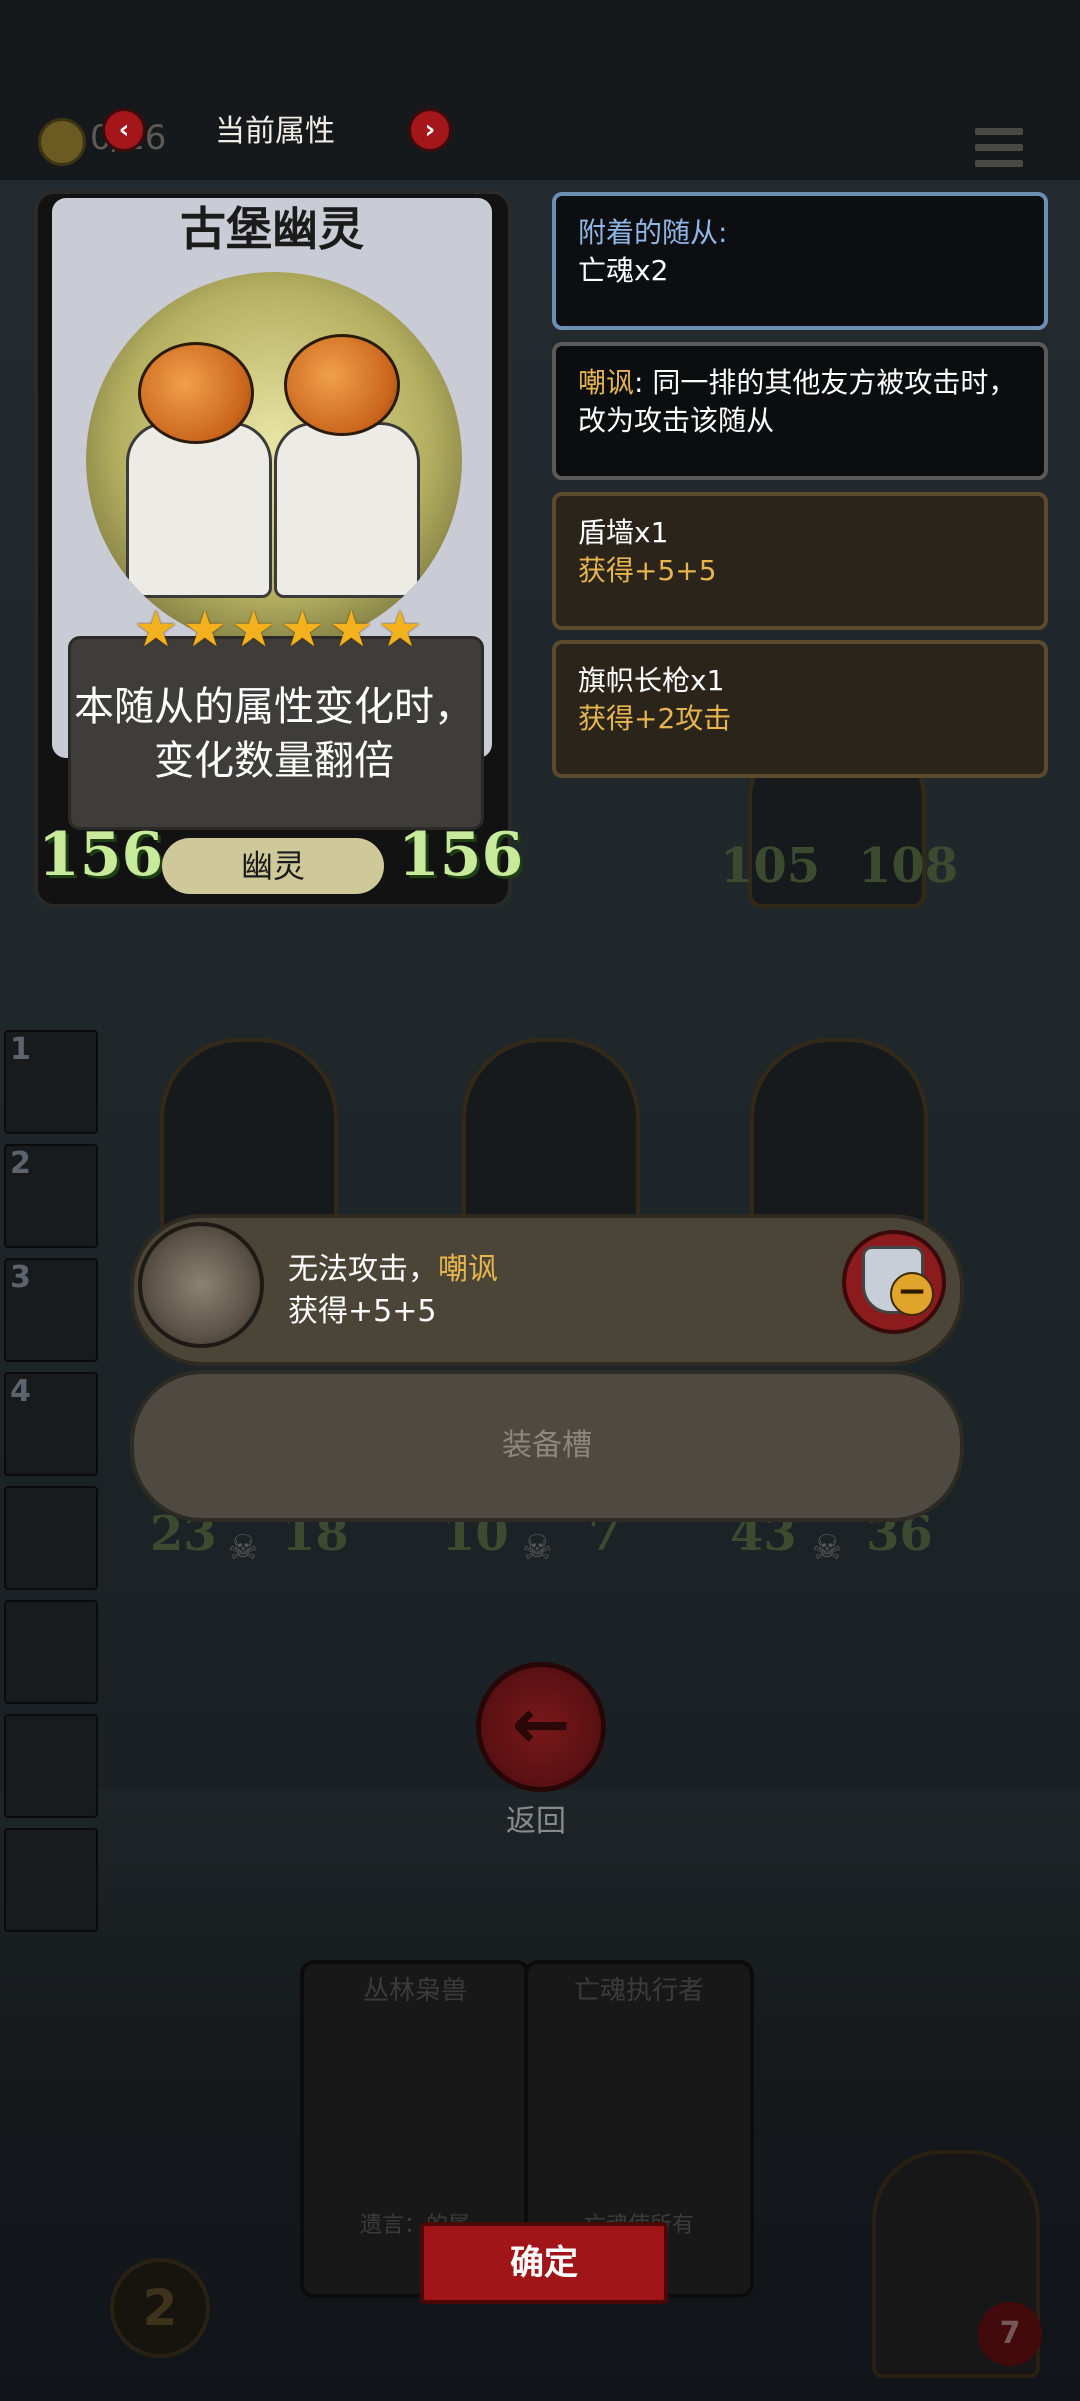 The width and height of the screenshot is (1080, 2401). I want to click on hand-card-name: 丛林枭兽, so click(414, 1991).